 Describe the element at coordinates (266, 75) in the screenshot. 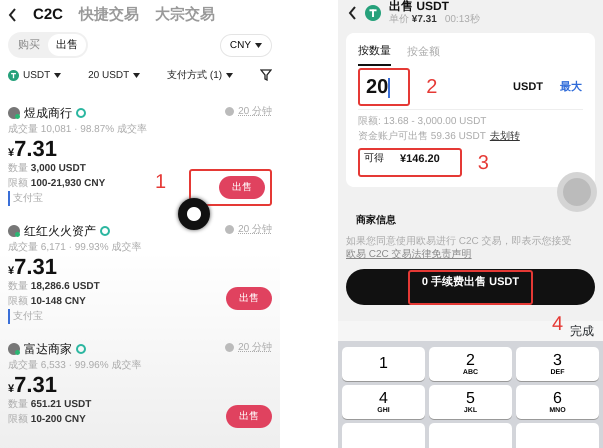

I see `filter-icon` at that location.